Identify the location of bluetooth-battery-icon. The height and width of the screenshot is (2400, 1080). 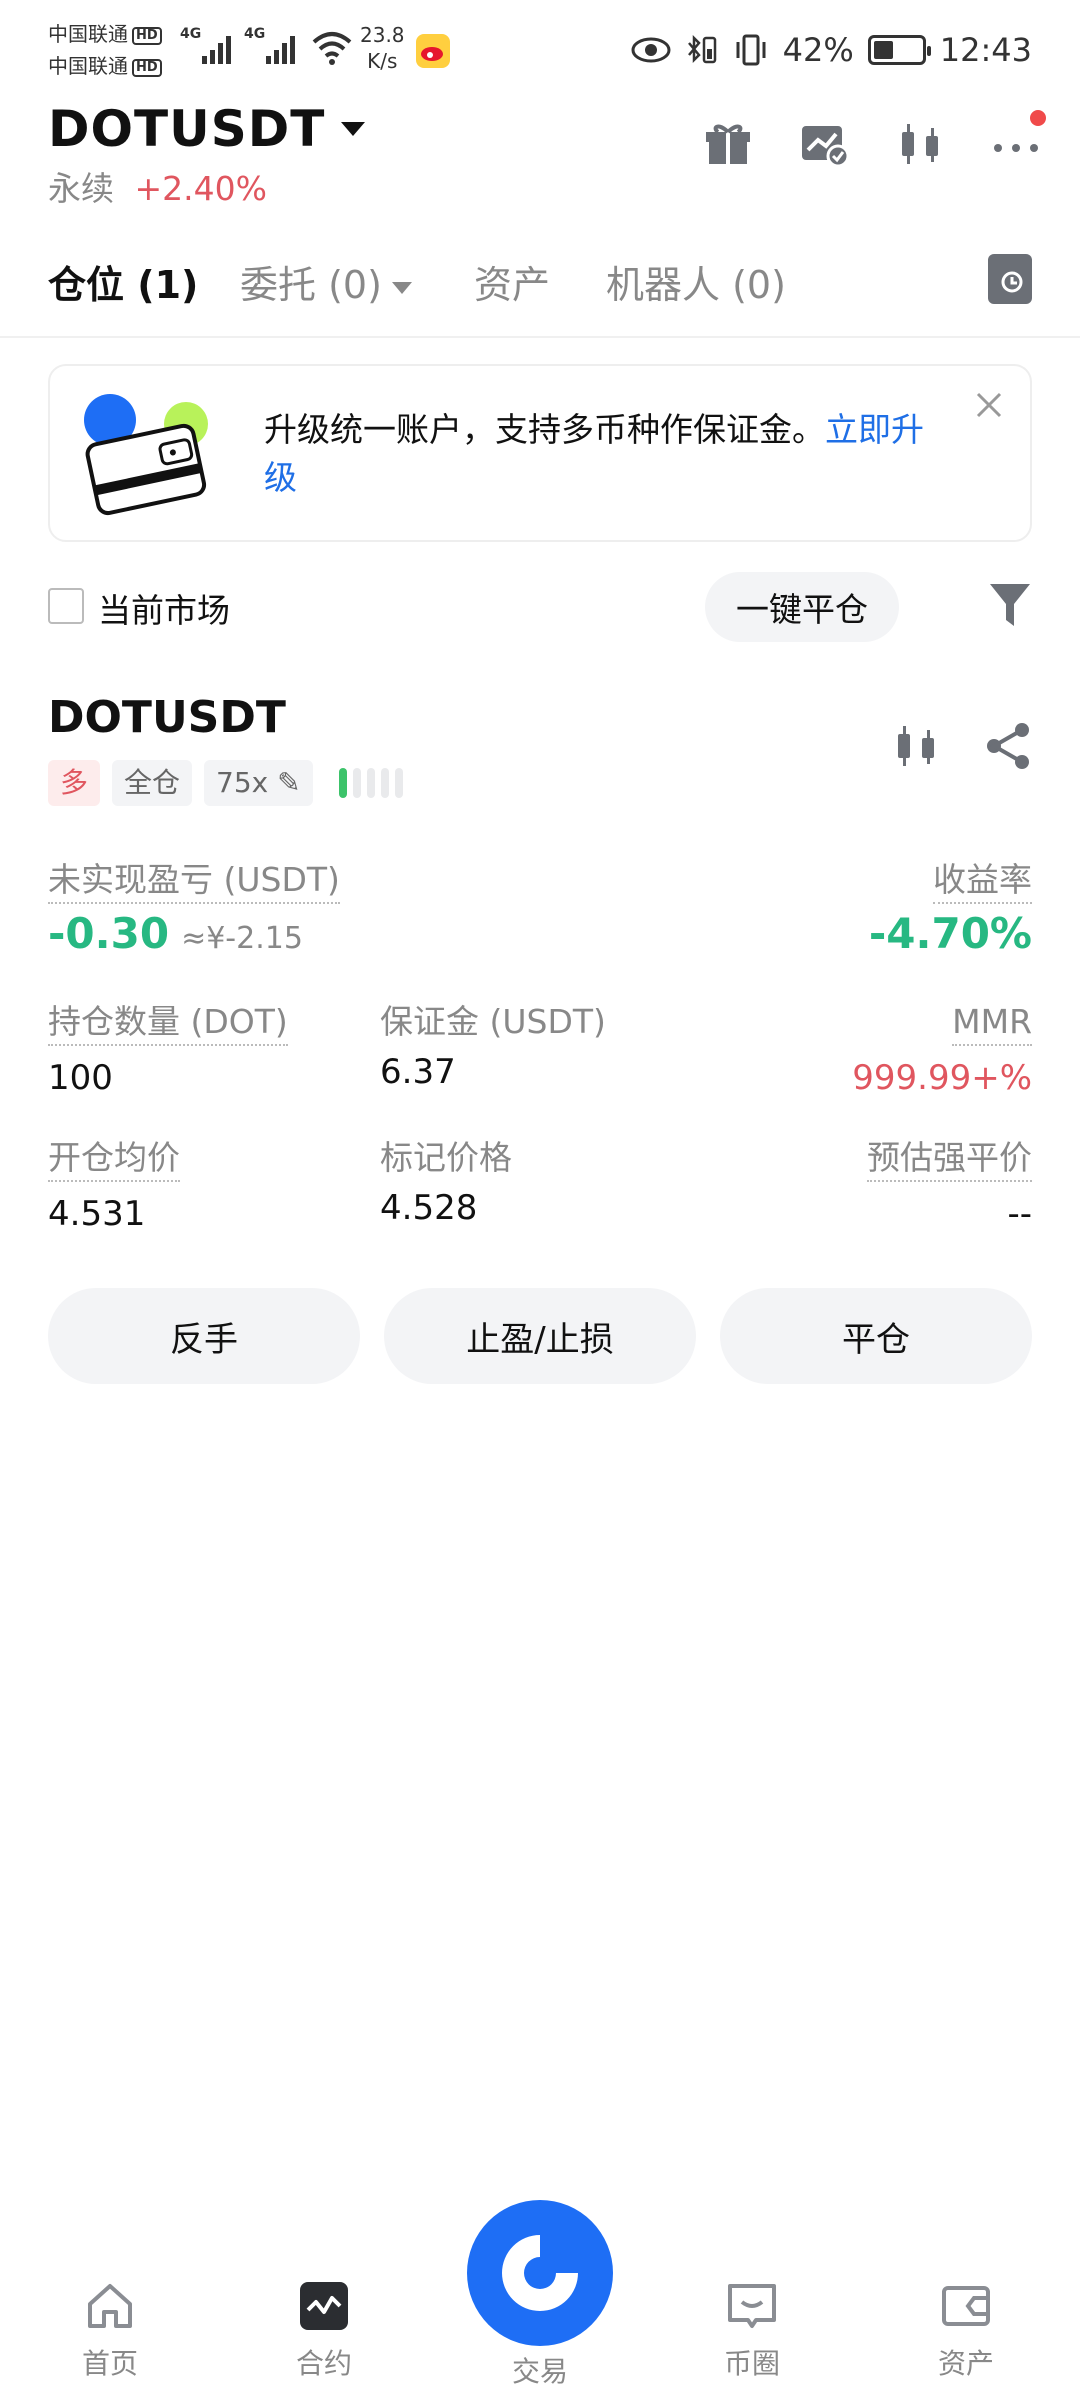
(701, 49).